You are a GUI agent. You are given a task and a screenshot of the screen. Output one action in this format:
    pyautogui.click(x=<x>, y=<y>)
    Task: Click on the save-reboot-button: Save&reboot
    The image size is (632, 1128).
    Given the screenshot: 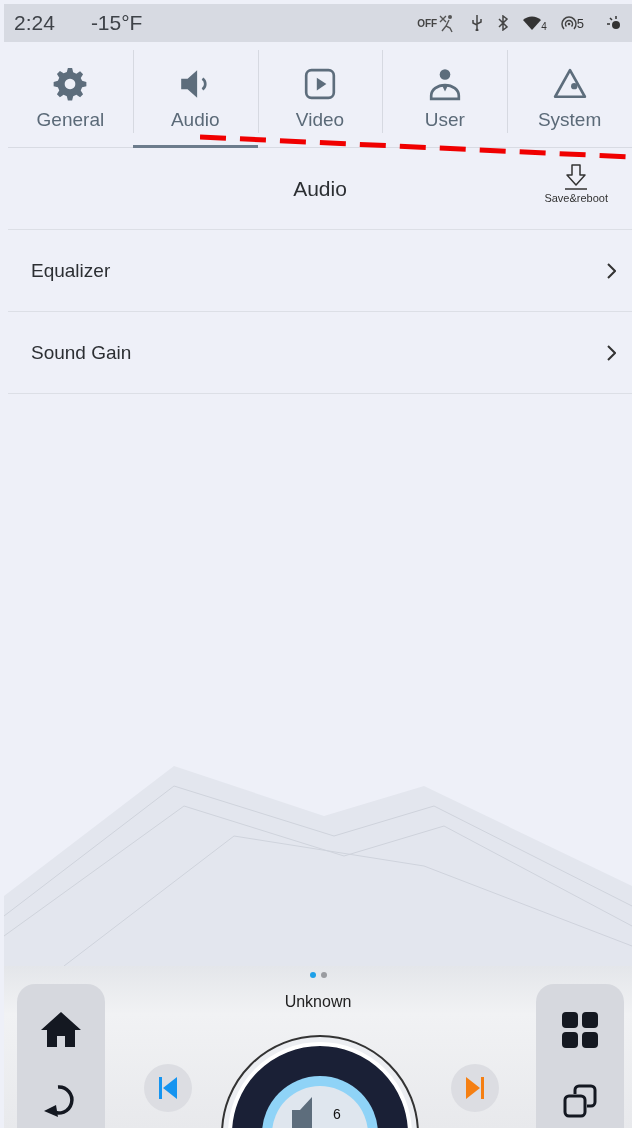 What is the action you would take?
    pyautogui.click(x=576, y=184)
    